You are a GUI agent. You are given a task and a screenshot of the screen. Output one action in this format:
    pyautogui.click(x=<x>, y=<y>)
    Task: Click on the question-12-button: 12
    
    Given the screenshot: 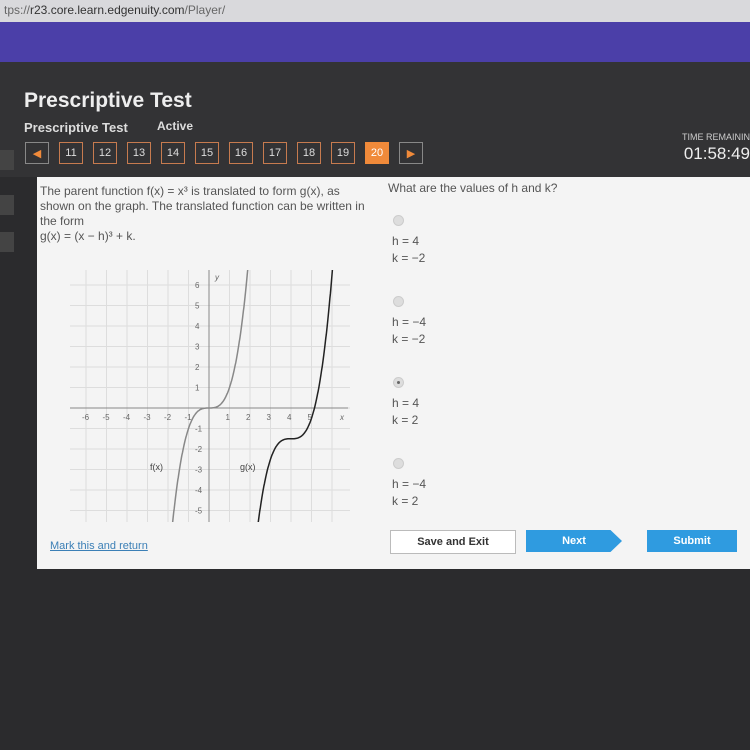 What is the action you would take?
    pyautogui.click(x=105, y=153)
    